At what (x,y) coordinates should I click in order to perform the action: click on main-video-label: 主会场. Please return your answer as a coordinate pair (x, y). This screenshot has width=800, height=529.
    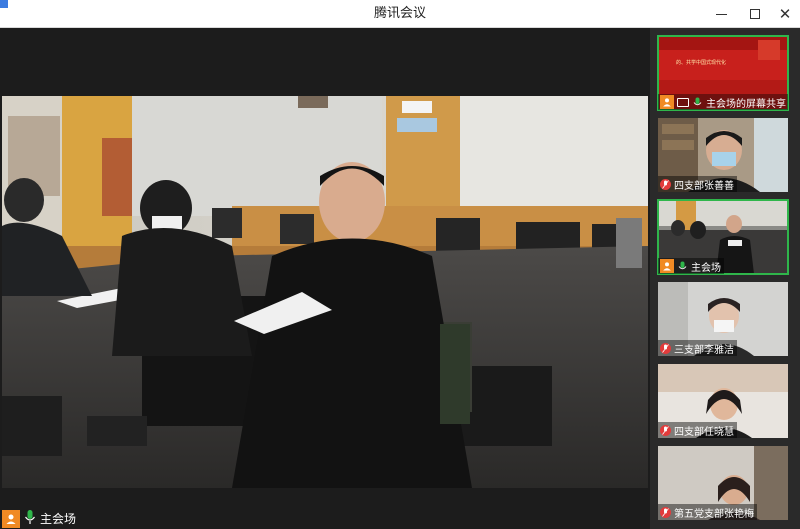
    Looking at the image, I should click on (39, 518).